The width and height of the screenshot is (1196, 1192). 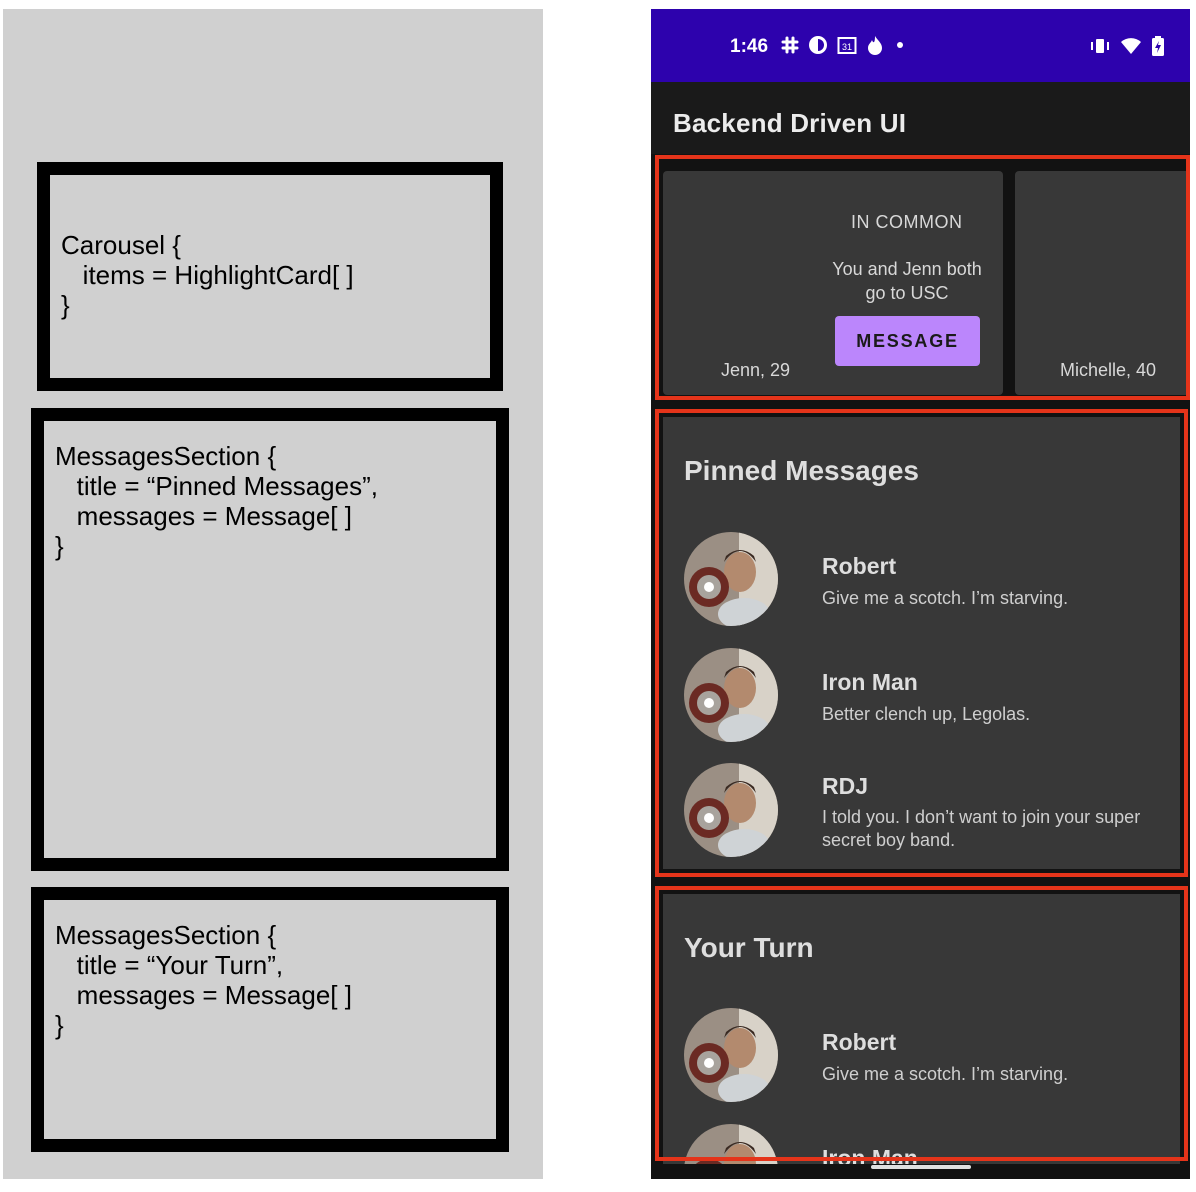 What do you see at coordinates (790, 45) in the screenshot?
I see `slack-icon` at bounding box center [790, 45].